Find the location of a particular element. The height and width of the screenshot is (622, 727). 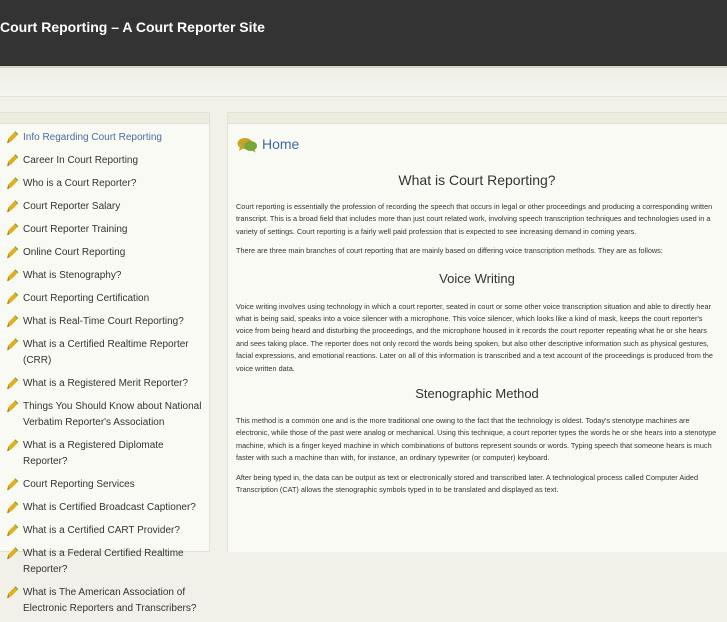

sidebar-item-label: What is a Certified CART Provider? is located at coordinates (101, 530).